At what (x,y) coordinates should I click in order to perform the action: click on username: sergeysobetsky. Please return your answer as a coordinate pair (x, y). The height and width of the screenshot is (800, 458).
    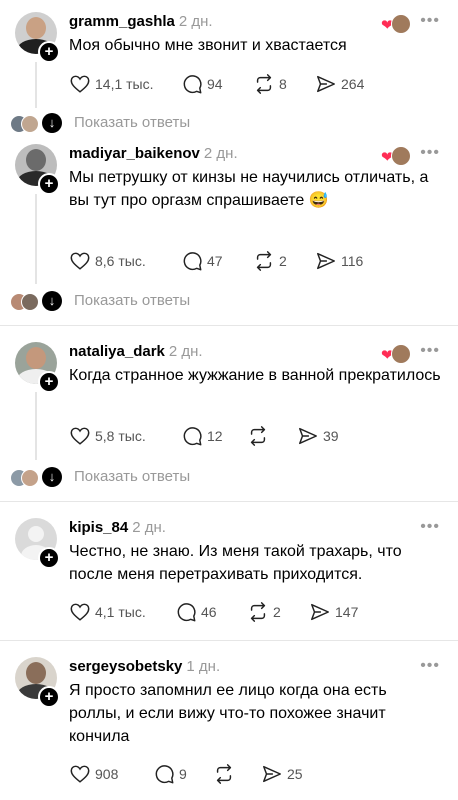
    Looking at the image, I should click on (125, 666).